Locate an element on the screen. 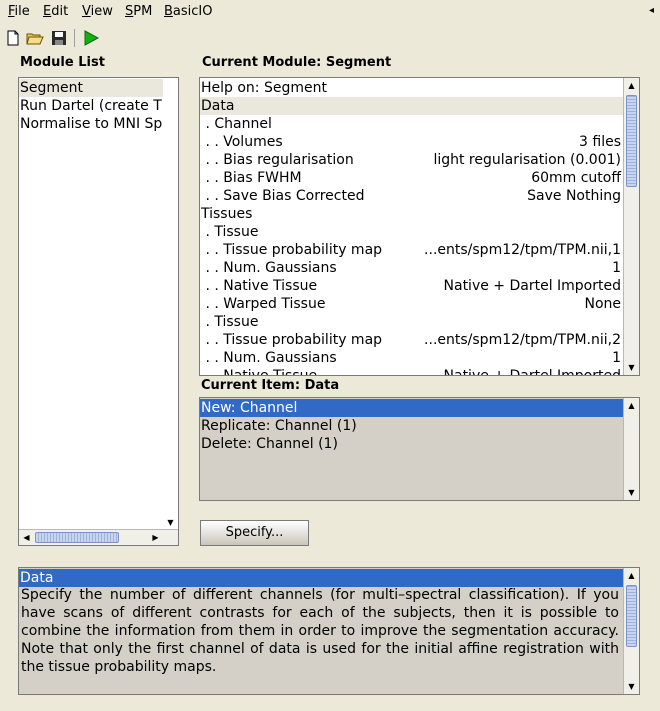  module-list-item: Run Dartel (create T is located at coordinates (91, 106).